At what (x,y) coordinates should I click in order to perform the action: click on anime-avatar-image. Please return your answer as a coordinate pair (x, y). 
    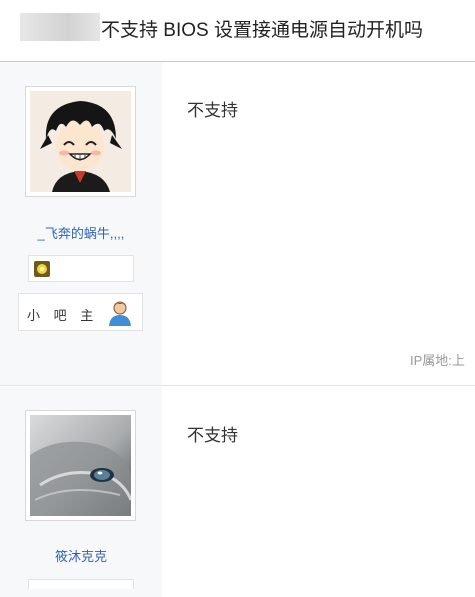
    Looking at the image, I should click on (80, 141).